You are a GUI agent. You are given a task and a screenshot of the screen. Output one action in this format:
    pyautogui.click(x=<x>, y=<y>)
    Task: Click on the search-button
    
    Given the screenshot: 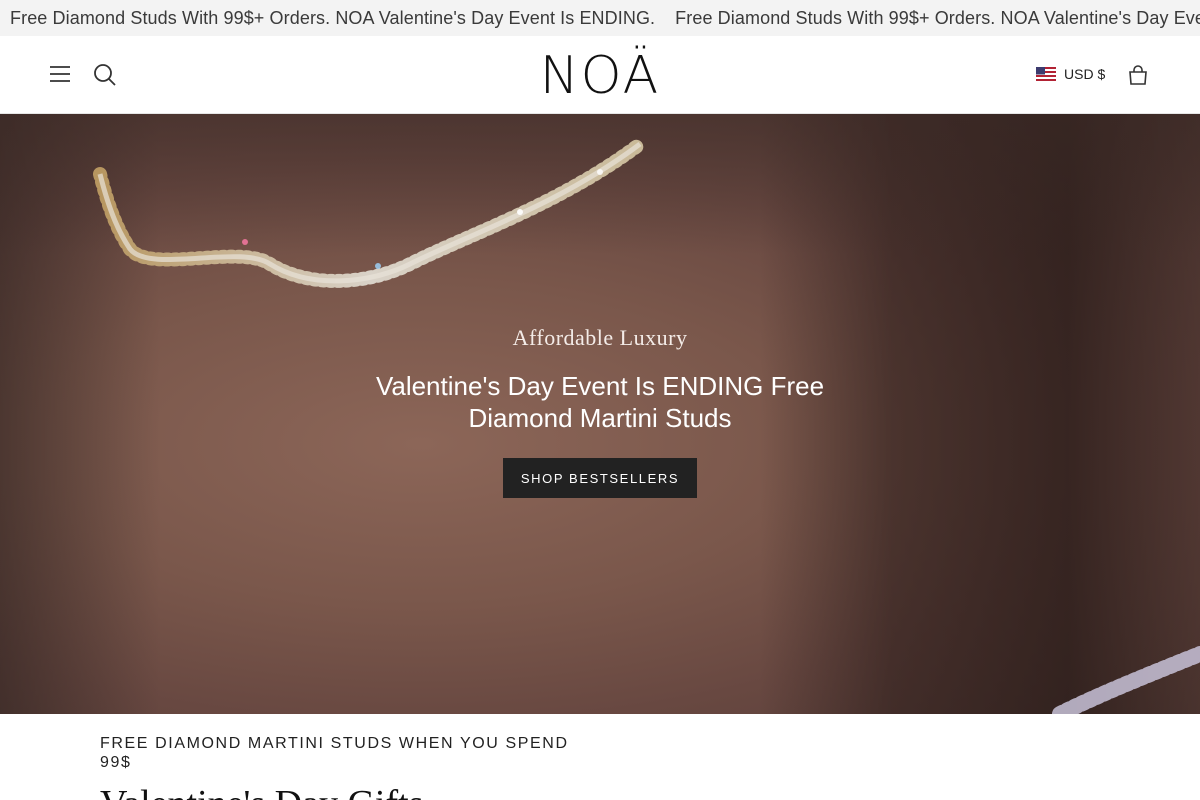 What is the action you would take?
    pyautogui.click(x=105, y=75)
    